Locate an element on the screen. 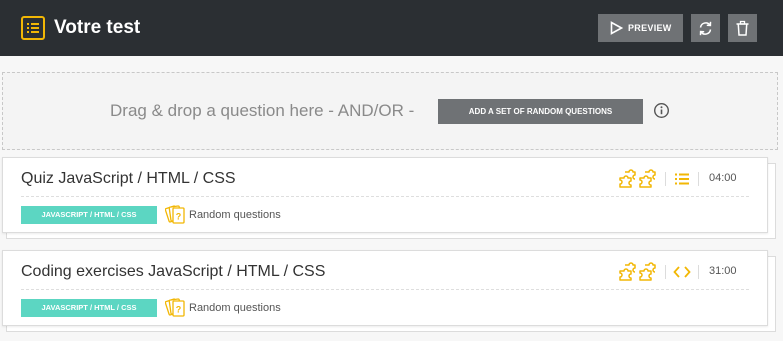 This screenshot has width=783, height=341. delete-button is located at coordinates (742, 28).